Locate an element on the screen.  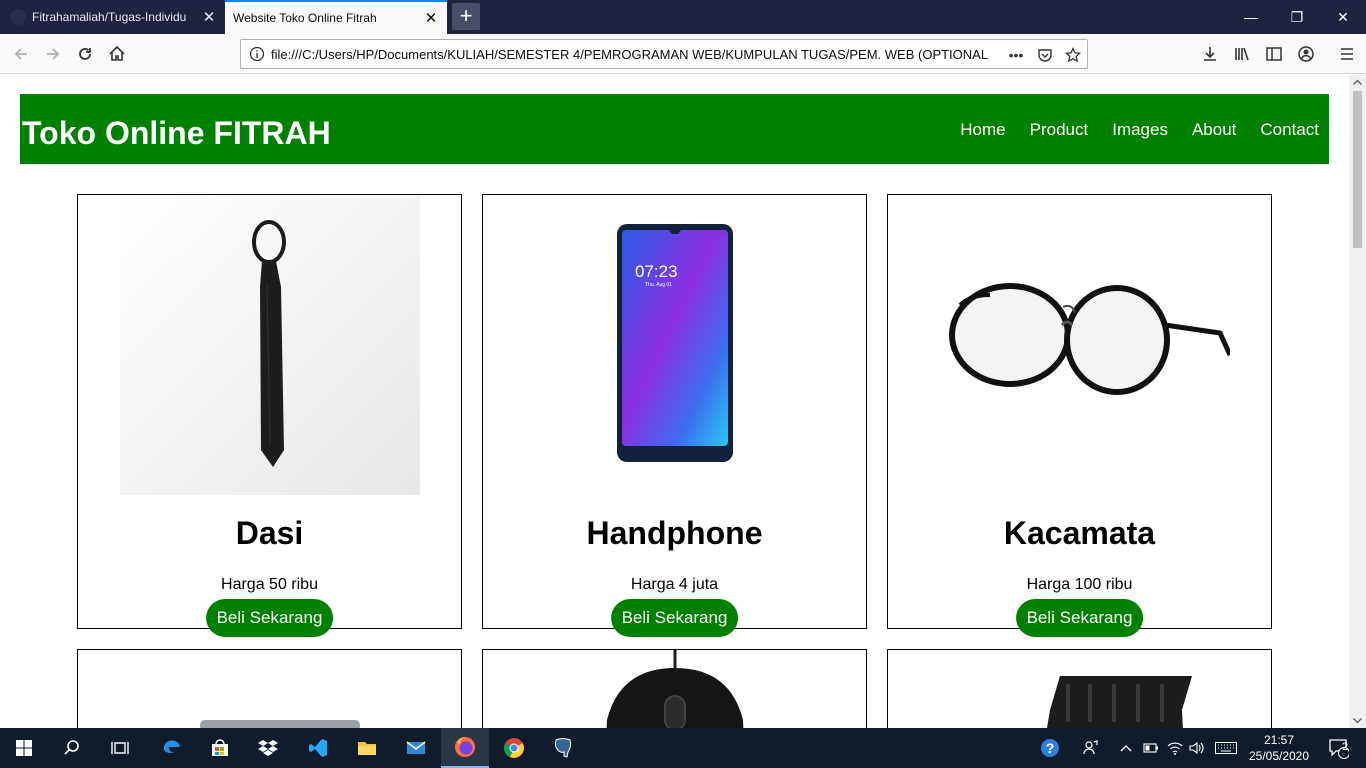
taskbar-store is located at coordinates (220, 748).